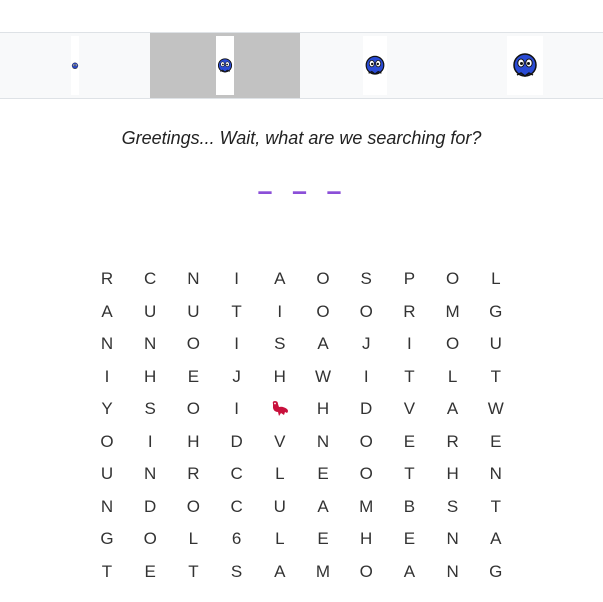 The image size is (603, 602). I want to click on grid-cell: 6, so click(237, 539).